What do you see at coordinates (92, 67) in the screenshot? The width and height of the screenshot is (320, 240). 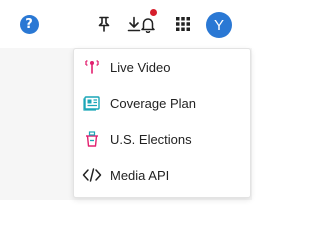 I see `live-video-icon` at bounding box center [92, 67].